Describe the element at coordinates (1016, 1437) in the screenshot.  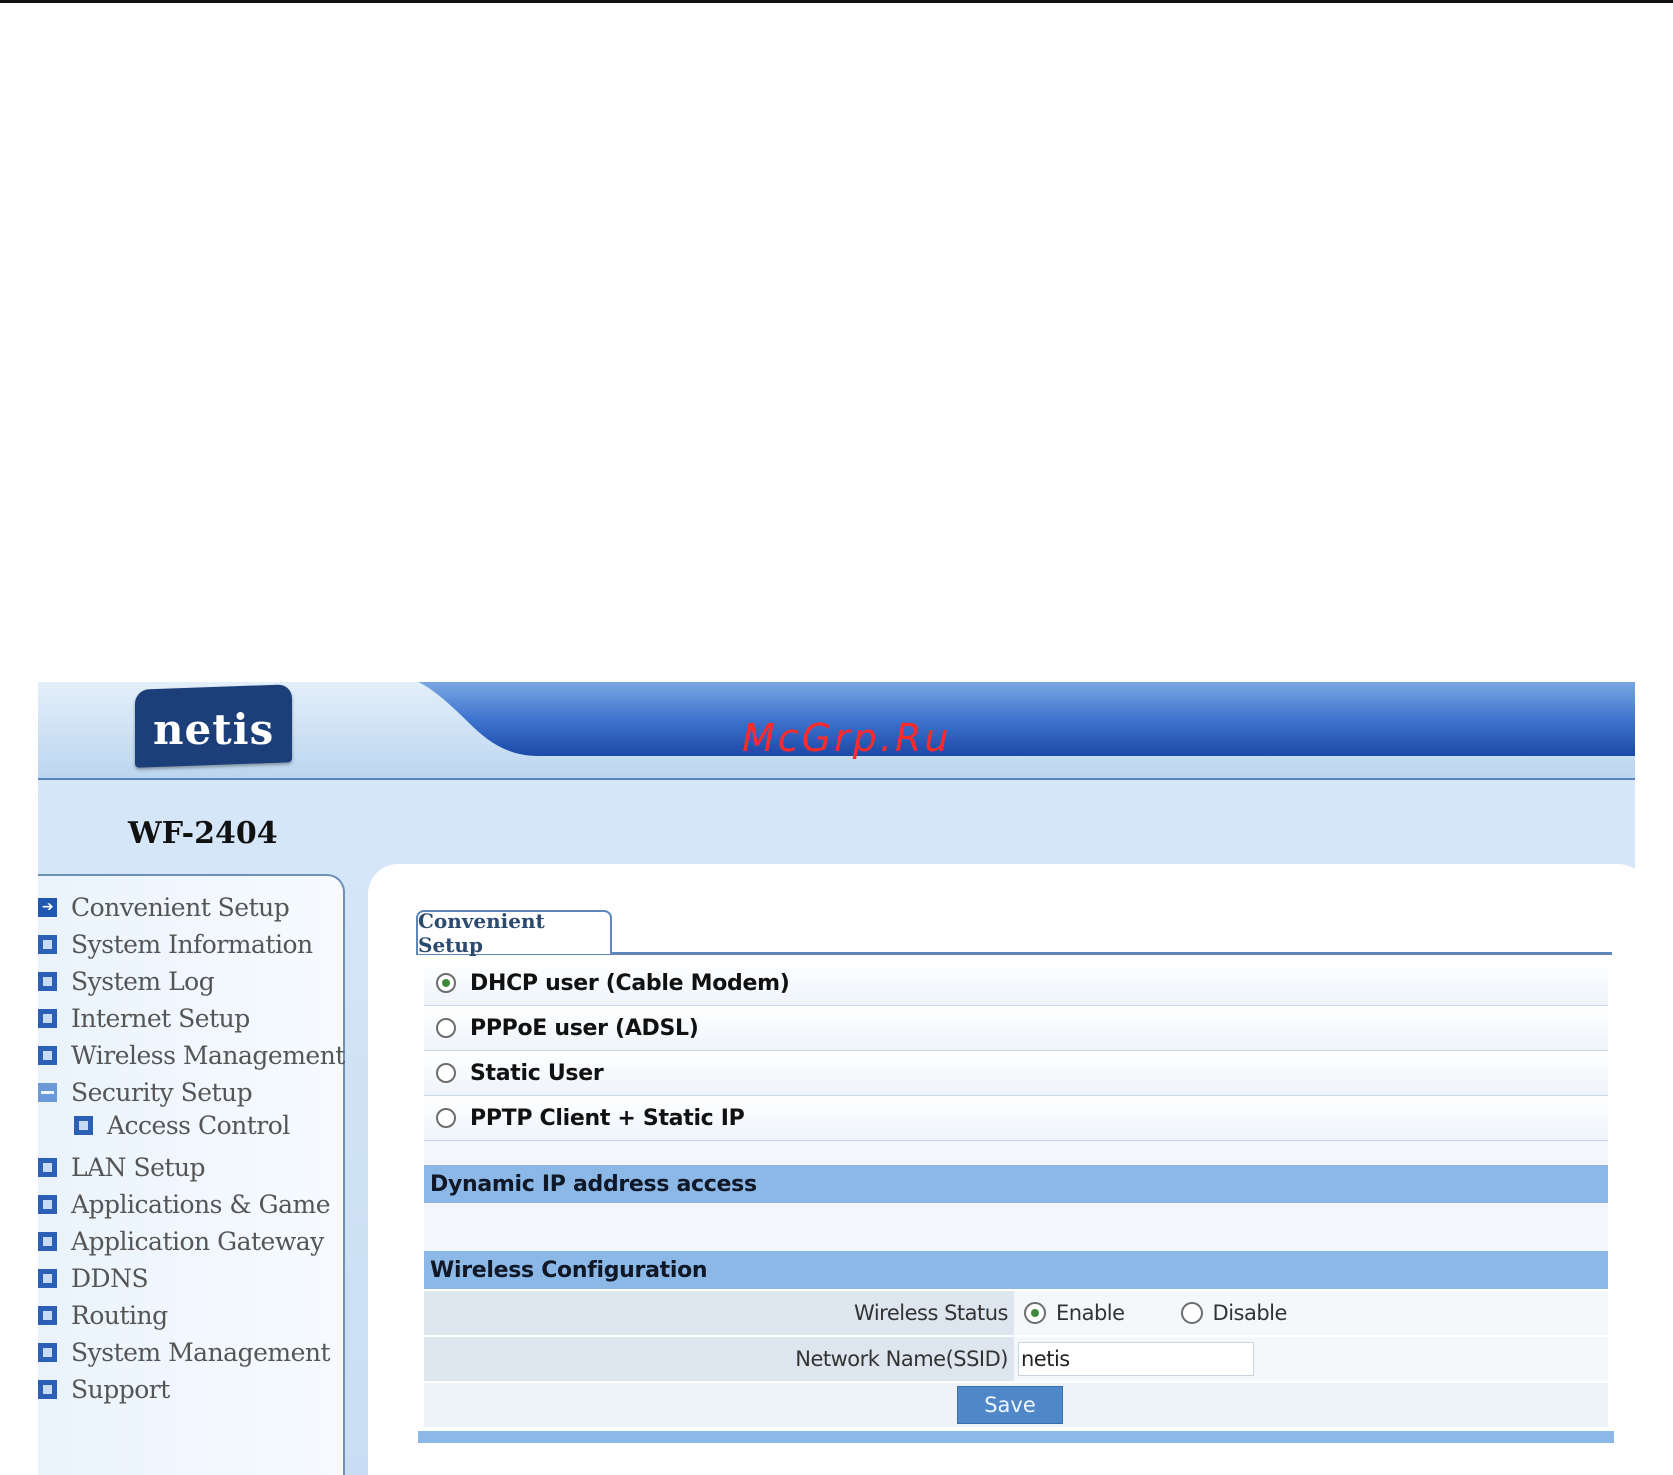
I see `bottom-bar` at that location.